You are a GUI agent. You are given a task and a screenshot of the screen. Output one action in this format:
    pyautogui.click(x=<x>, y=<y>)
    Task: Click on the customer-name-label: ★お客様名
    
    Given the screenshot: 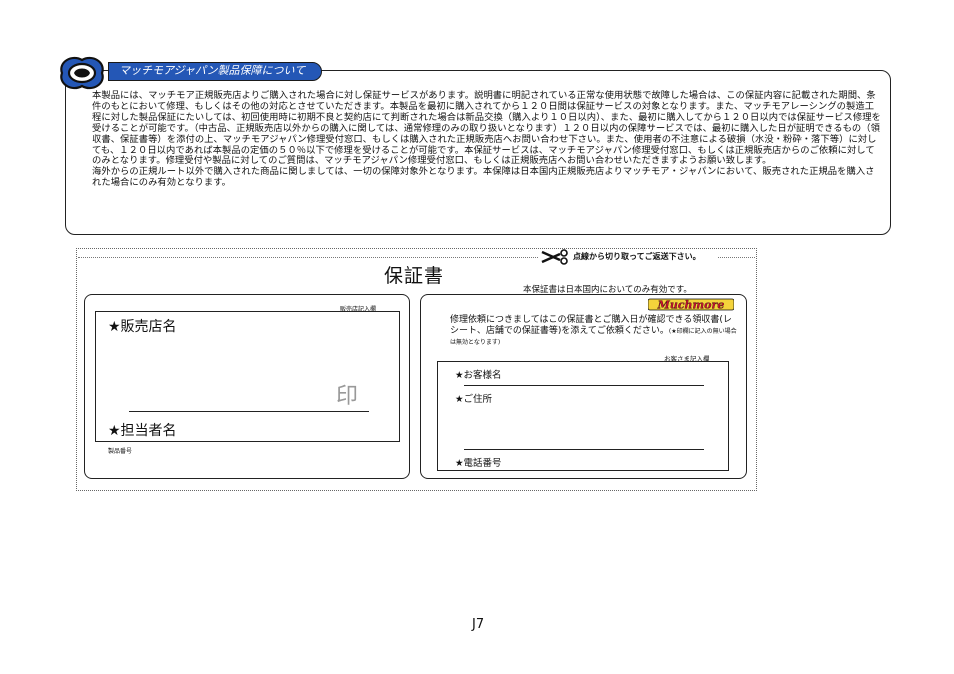 What is the action you would take?
    pyautogui.click(x=478, y=375)
    